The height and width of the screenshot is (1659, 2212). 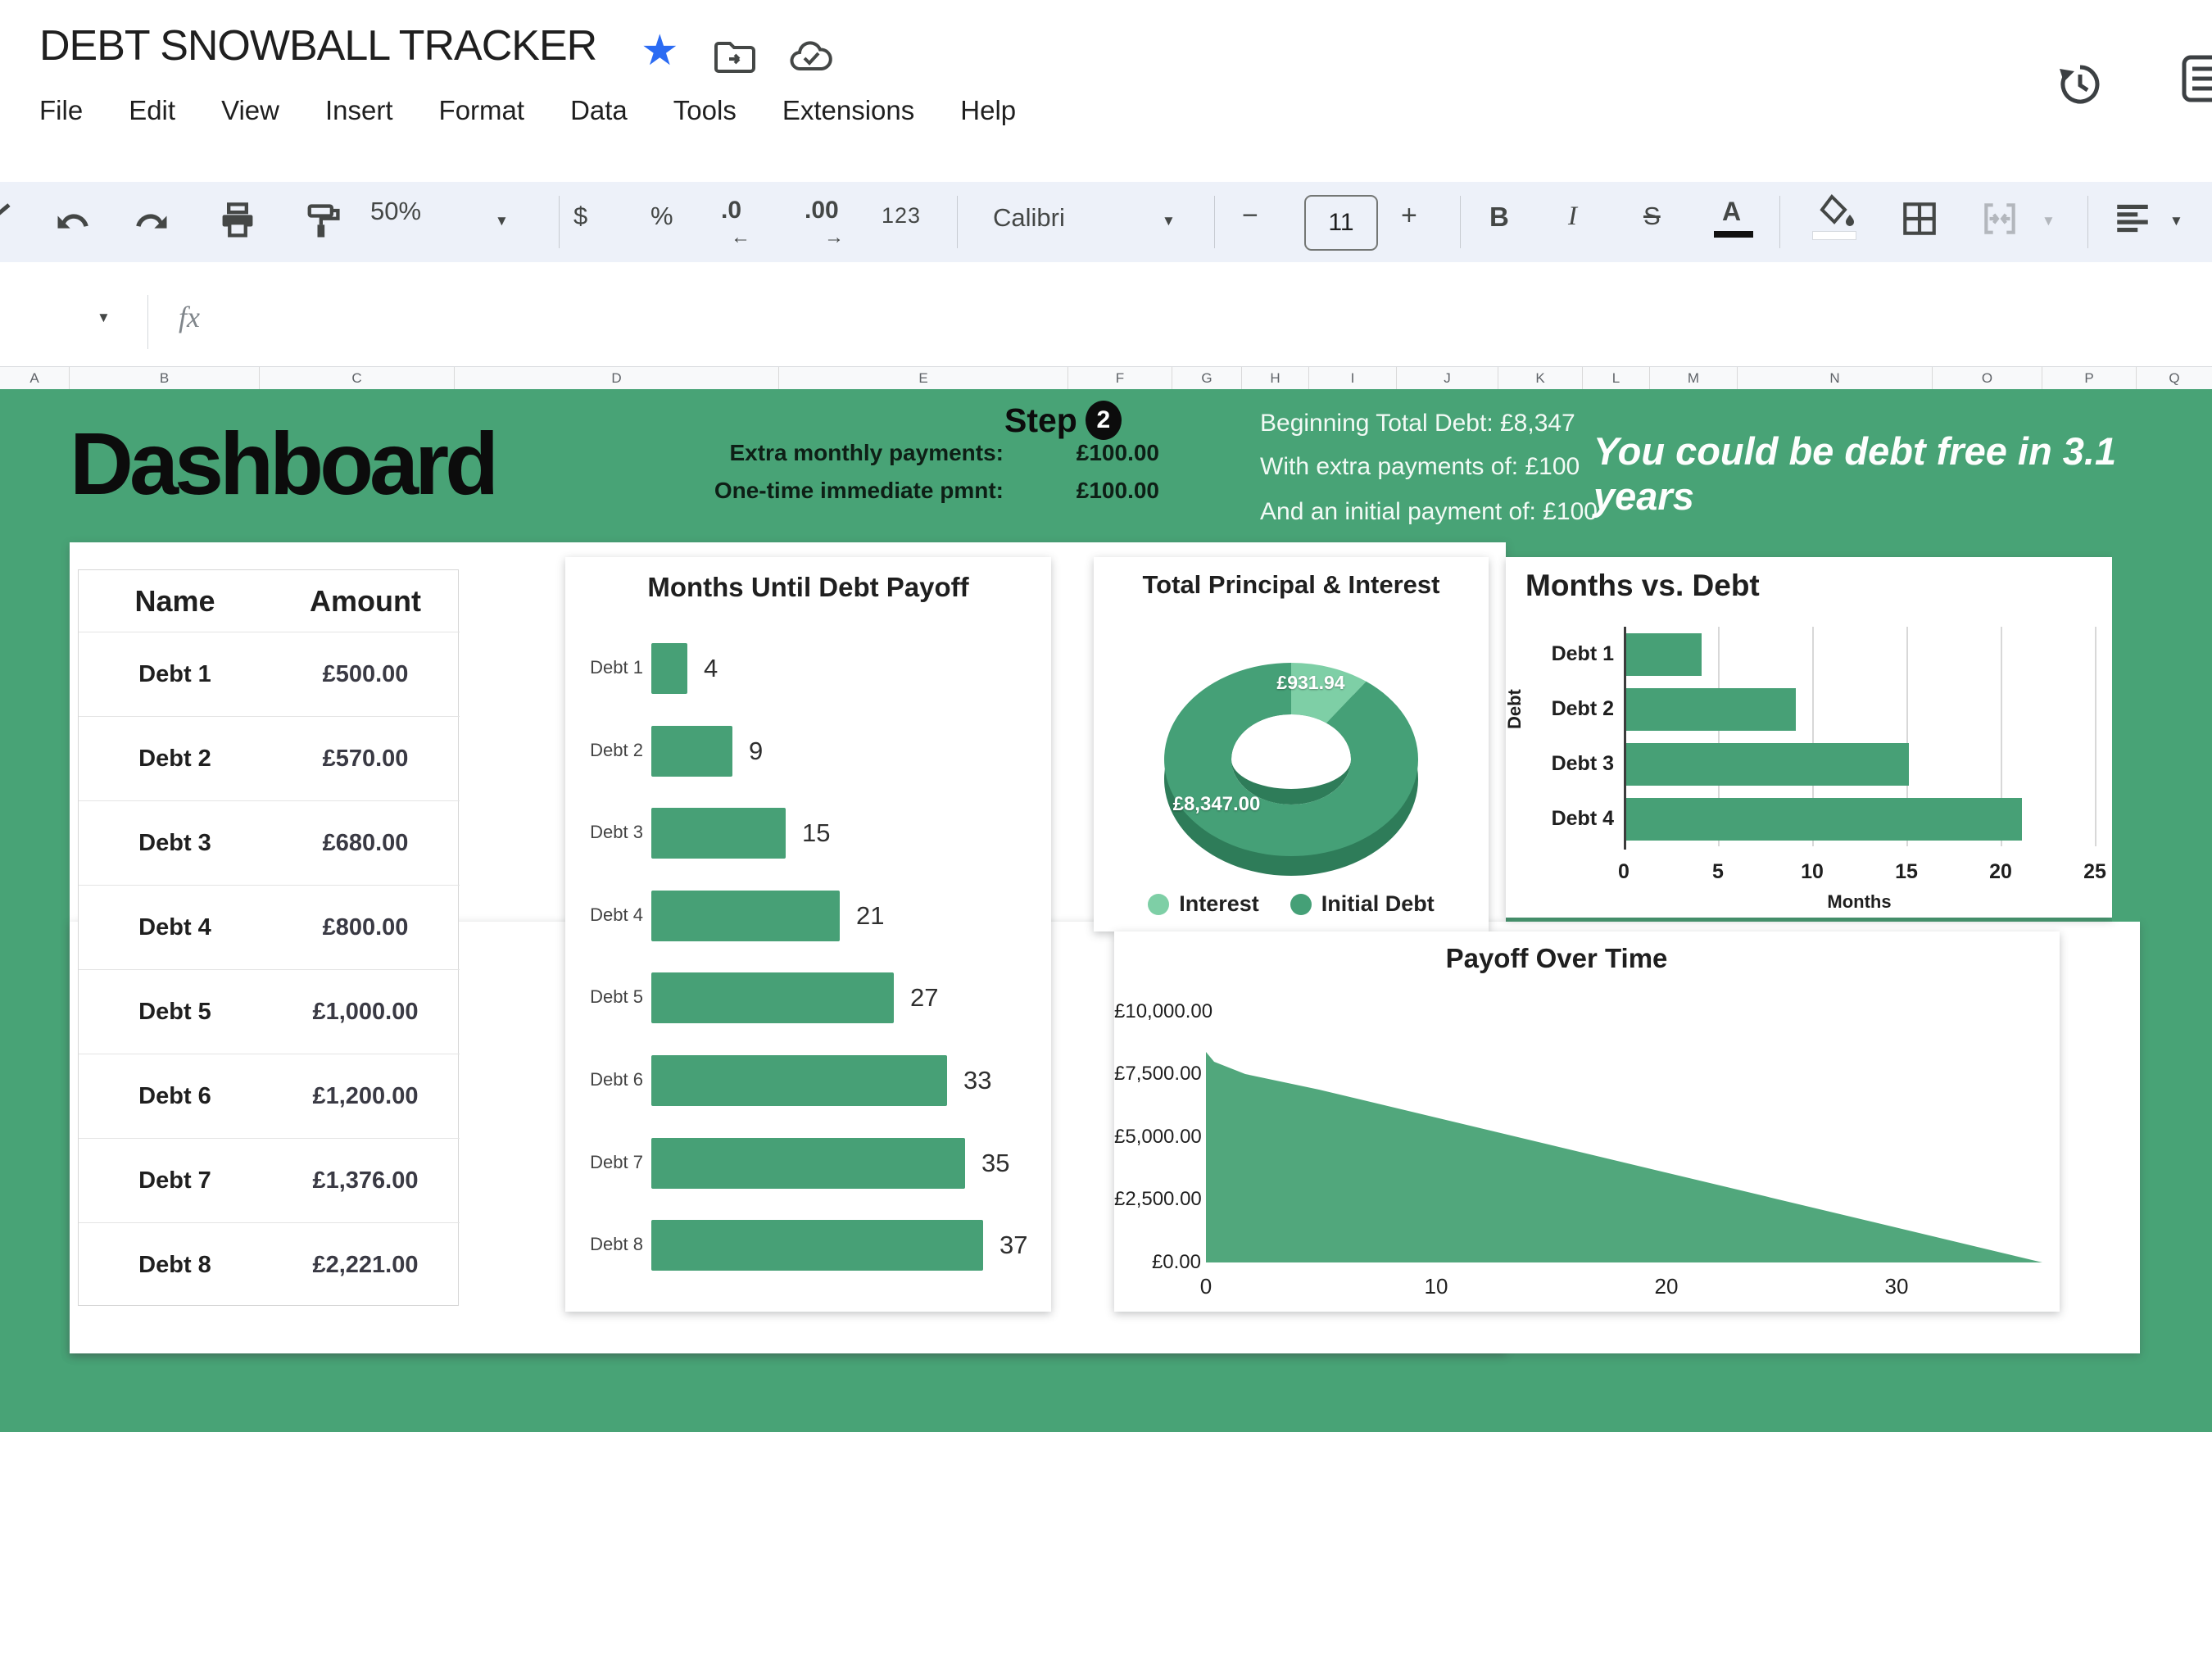 I want to click on col-header-c: C, so click(x=357, y=378).